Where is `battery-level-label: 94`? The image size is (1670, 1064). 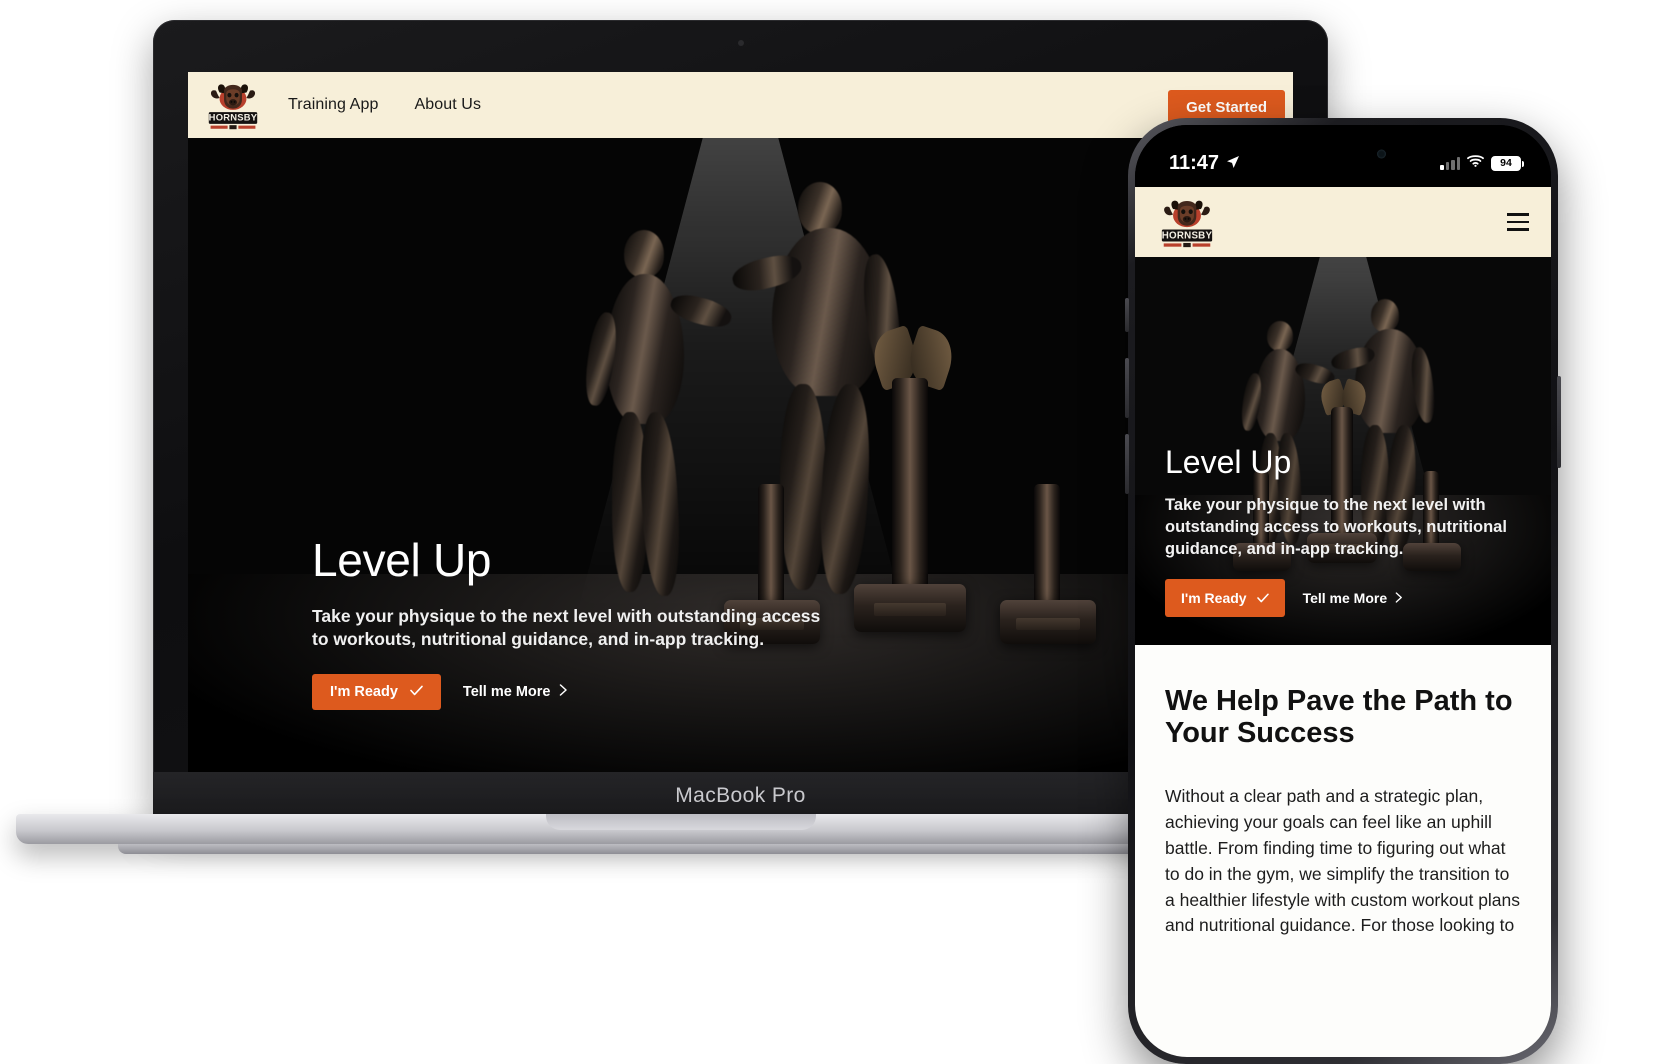
battery-level-label: 94 is located at coordinates (1506, 163).